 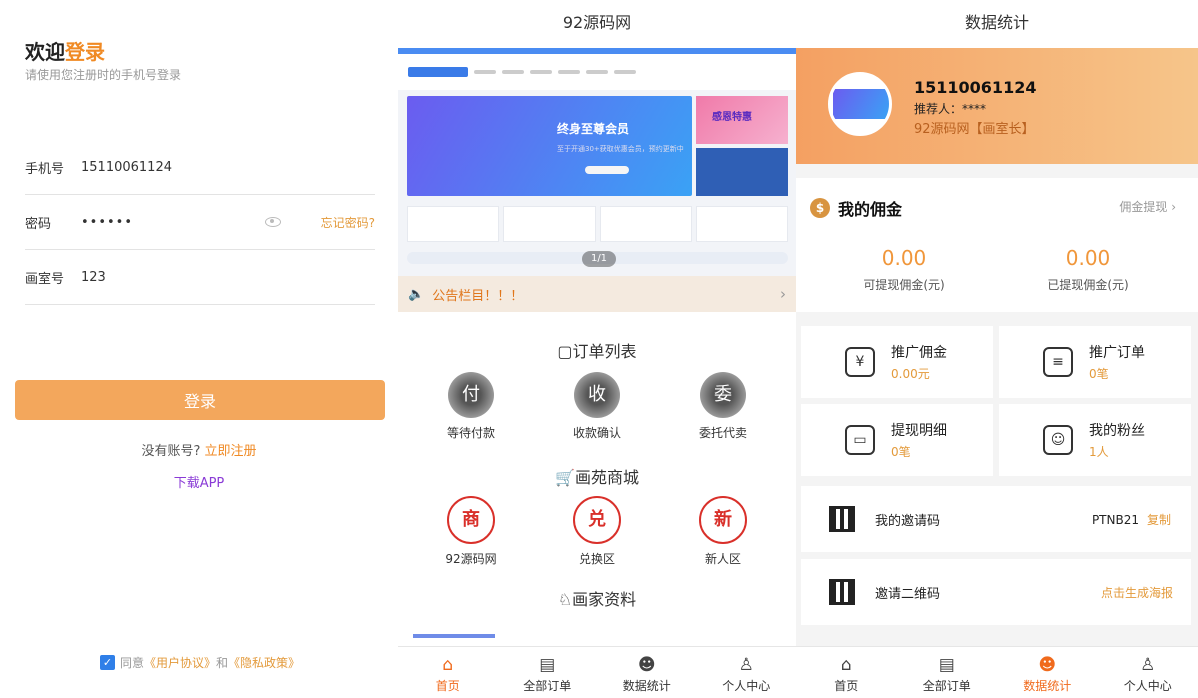 I want to click on register-link: 立即注册, so click(x=231, y=451).